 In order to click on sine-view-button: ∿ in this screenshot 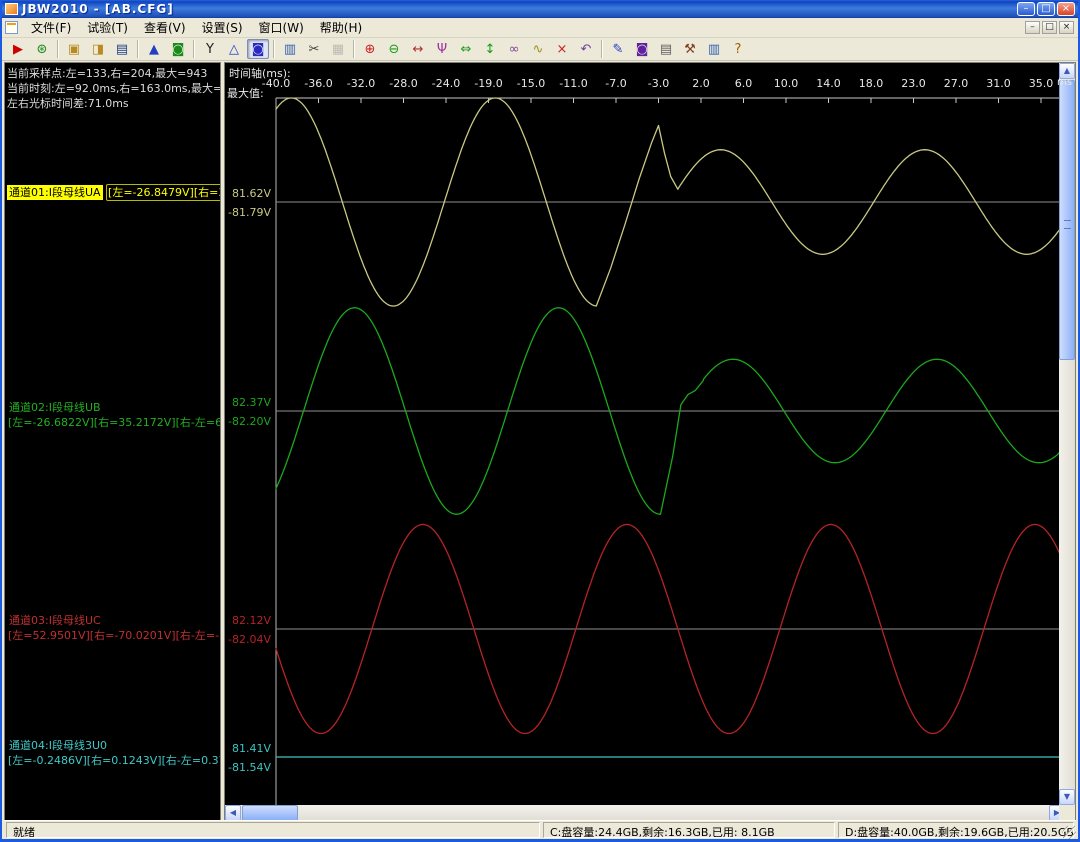, I will do `click(538, 49)`.